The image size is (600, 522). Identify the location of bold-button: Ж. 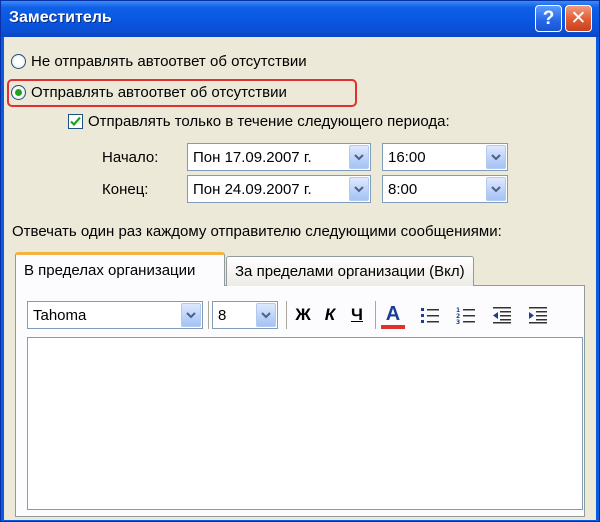
(303, 315).